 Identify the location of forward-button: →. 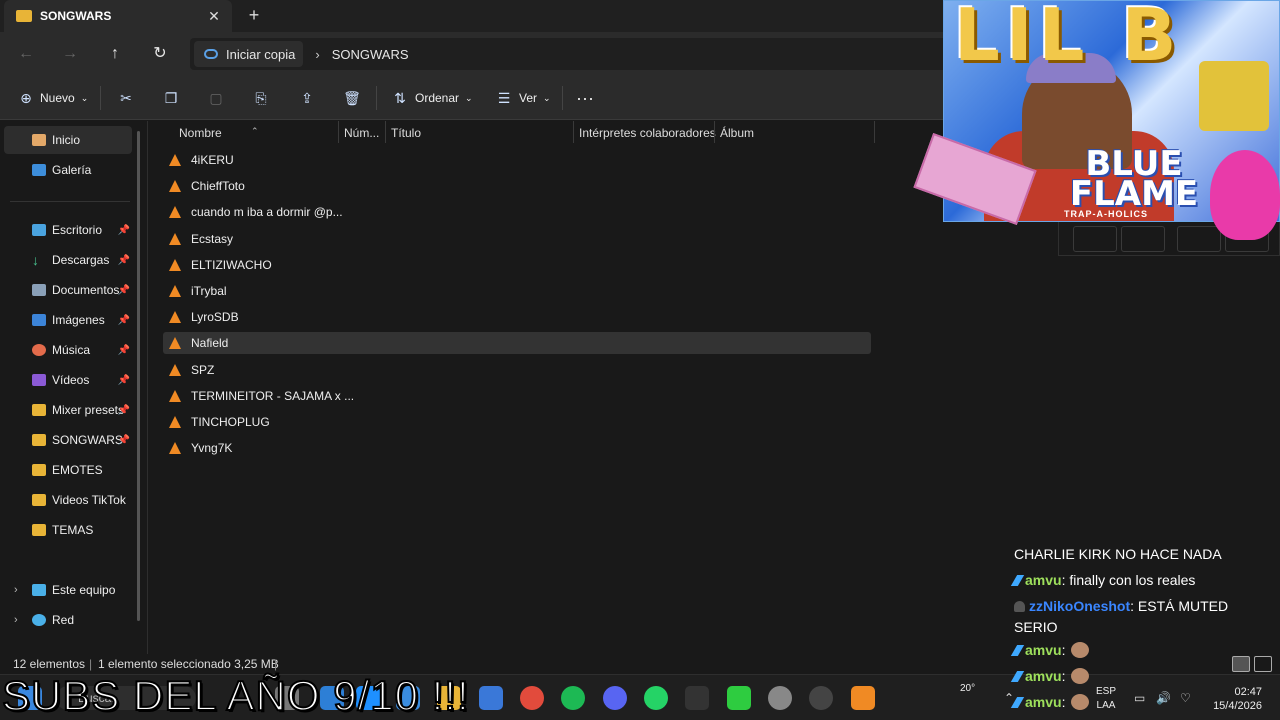
(70, 54).